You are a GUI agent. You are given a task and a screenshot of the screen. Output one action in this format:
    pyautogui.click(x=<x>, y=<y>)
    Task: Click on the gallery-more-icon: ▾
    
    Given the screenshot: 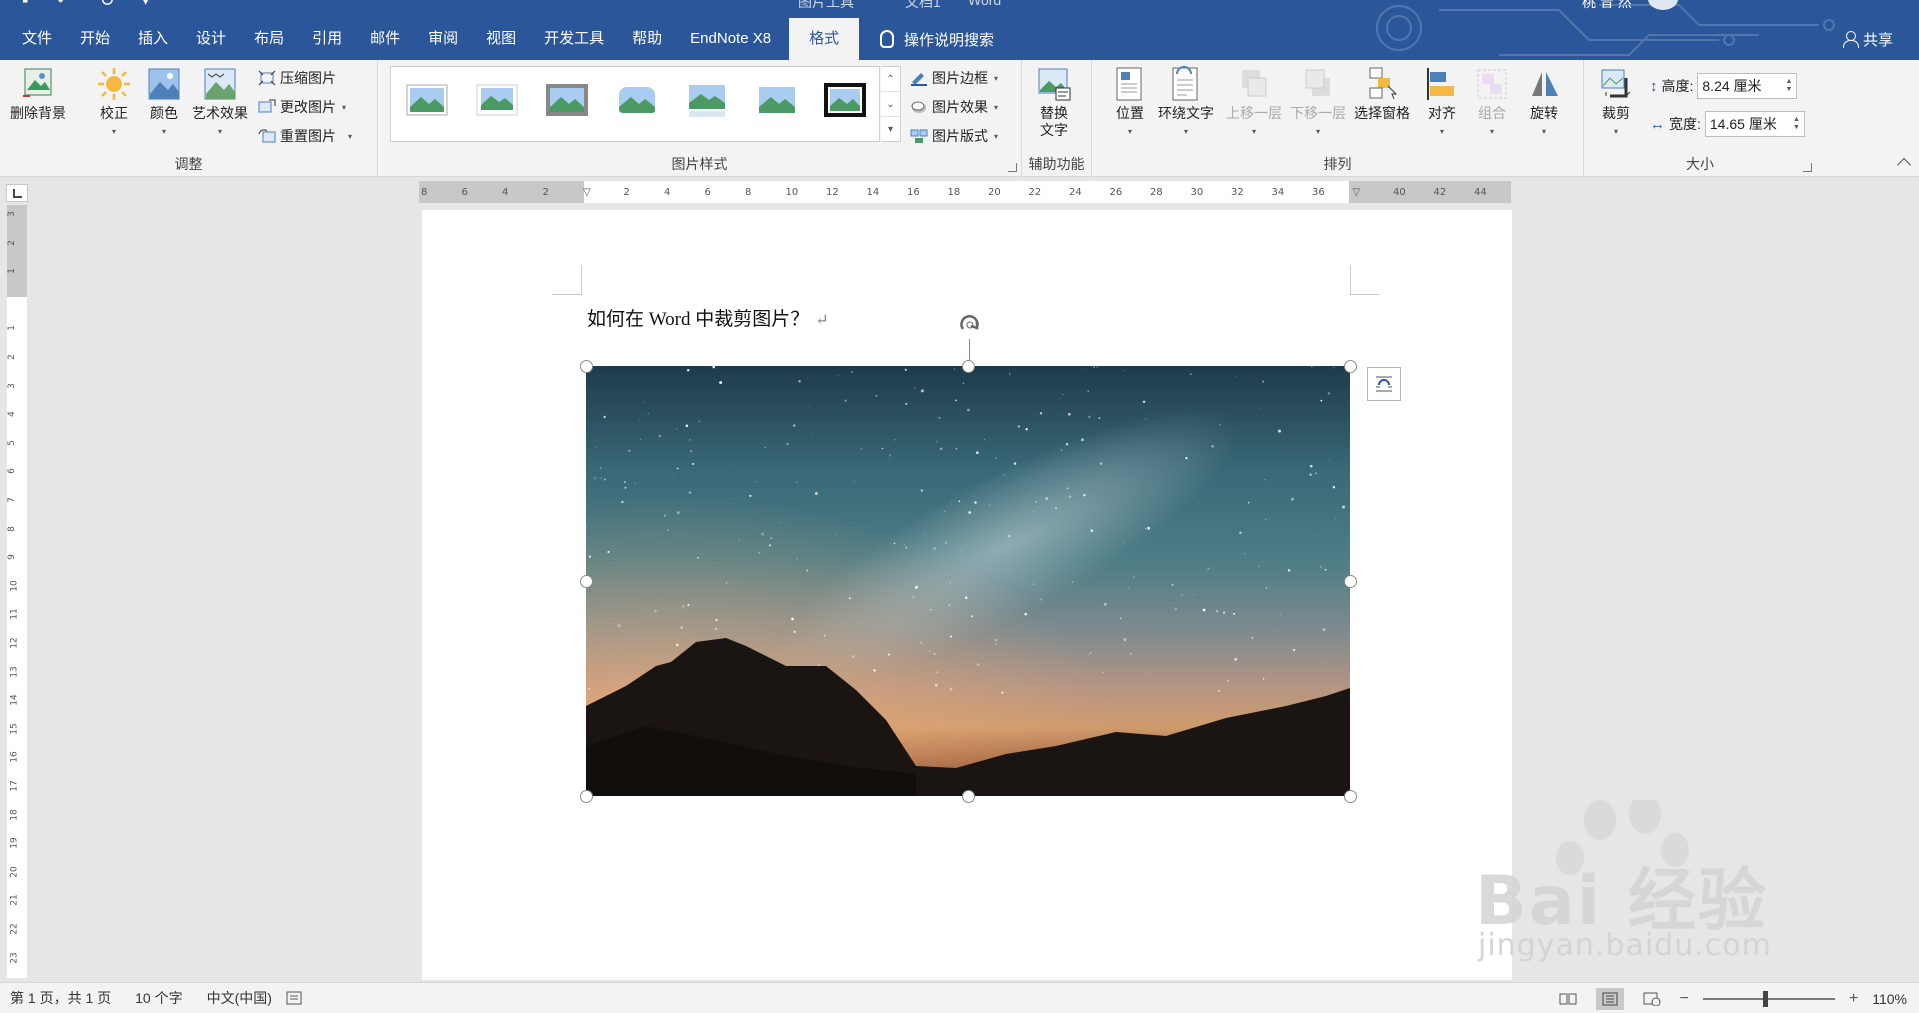 What is the action you would take?
    pyautogui.click(x=890, y=129)
    